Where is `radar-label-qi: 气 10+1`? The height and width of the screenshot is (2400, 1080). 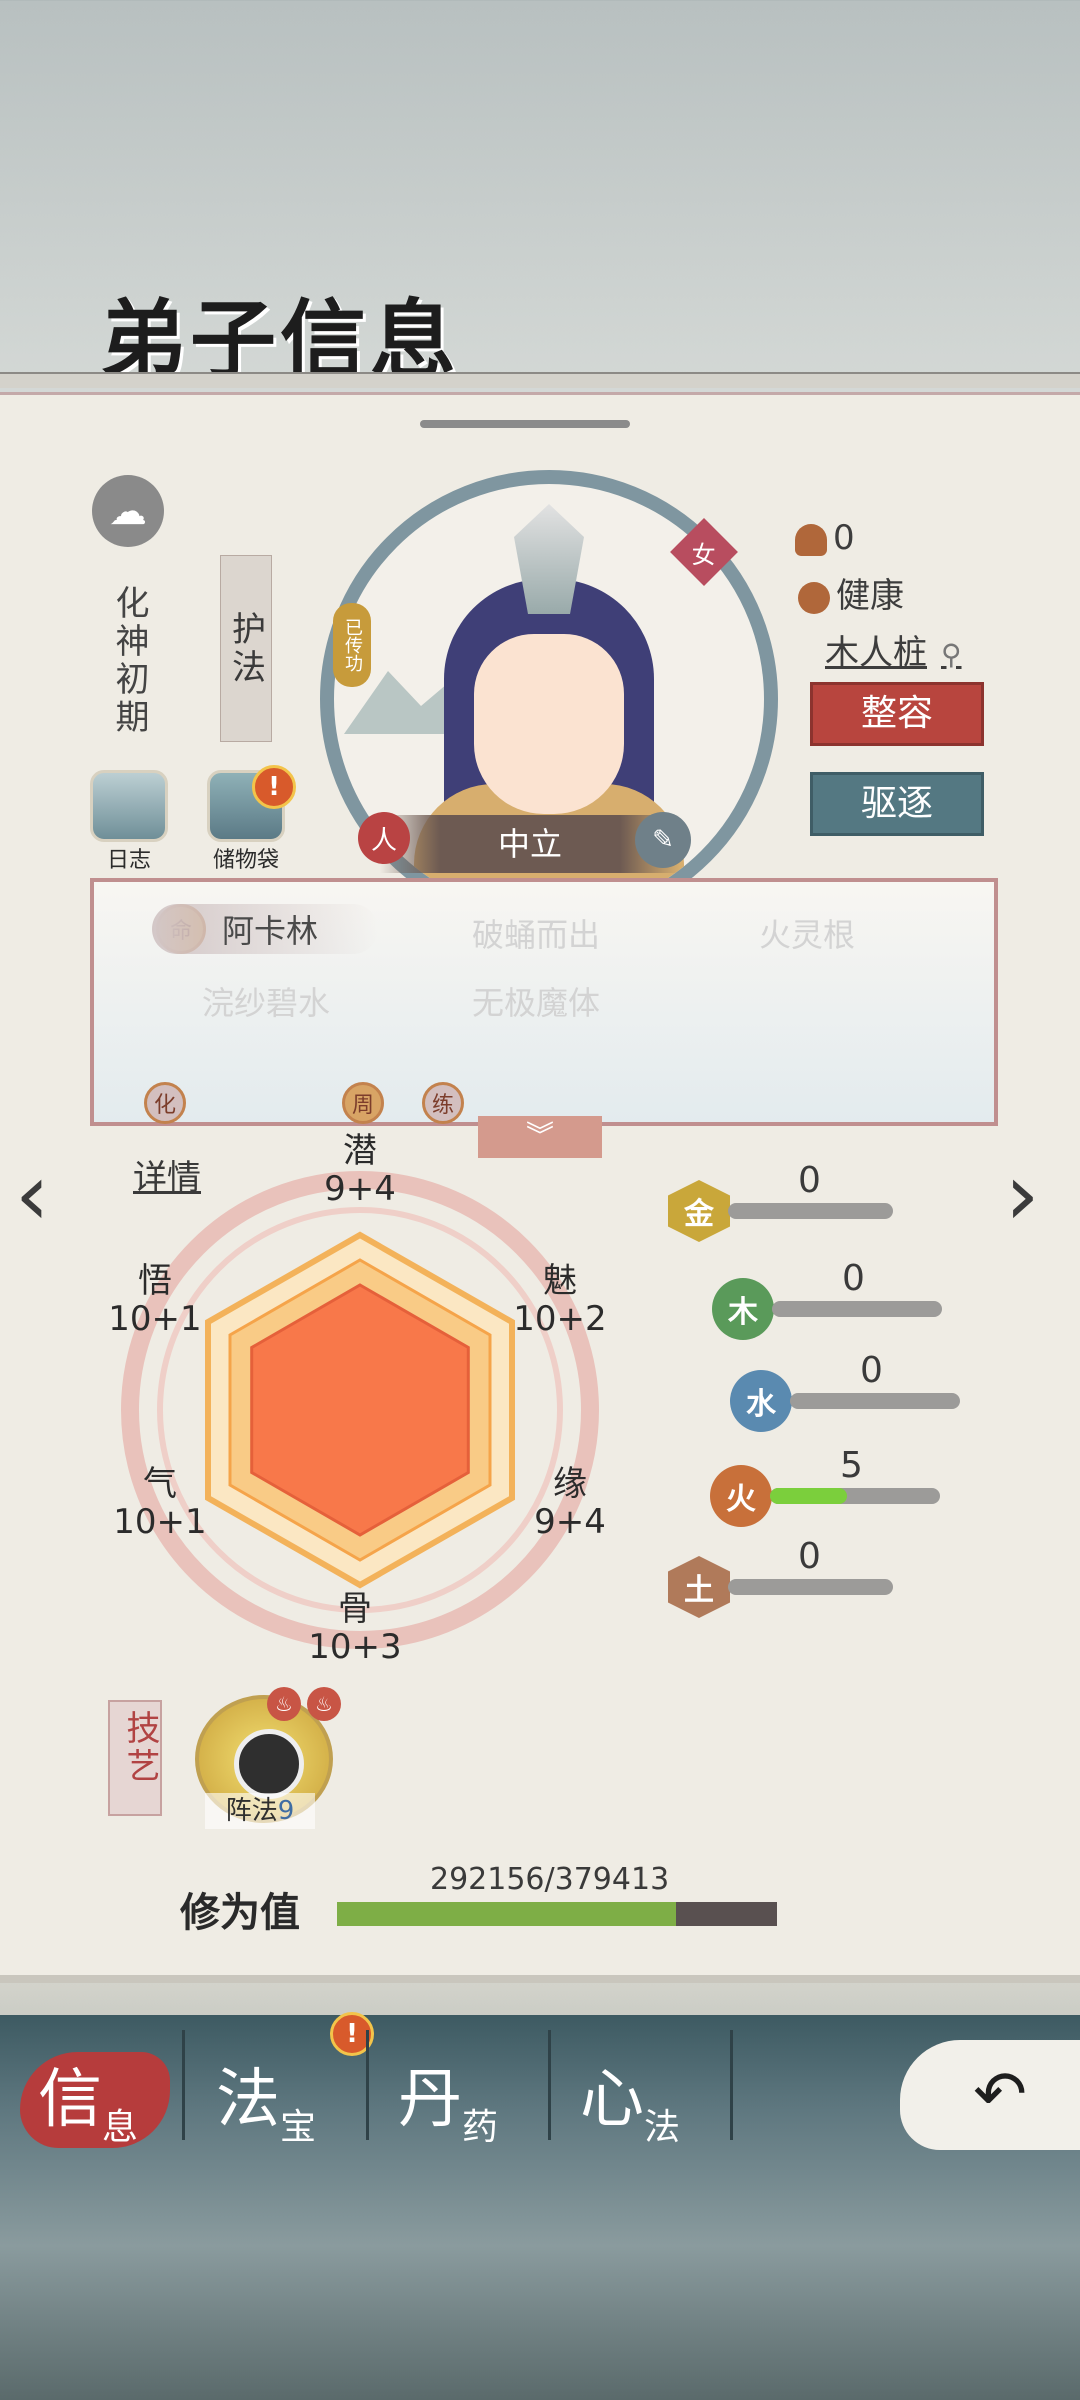
radar-label-qi: 气 10+1 is located at coordinates (160, 1503).